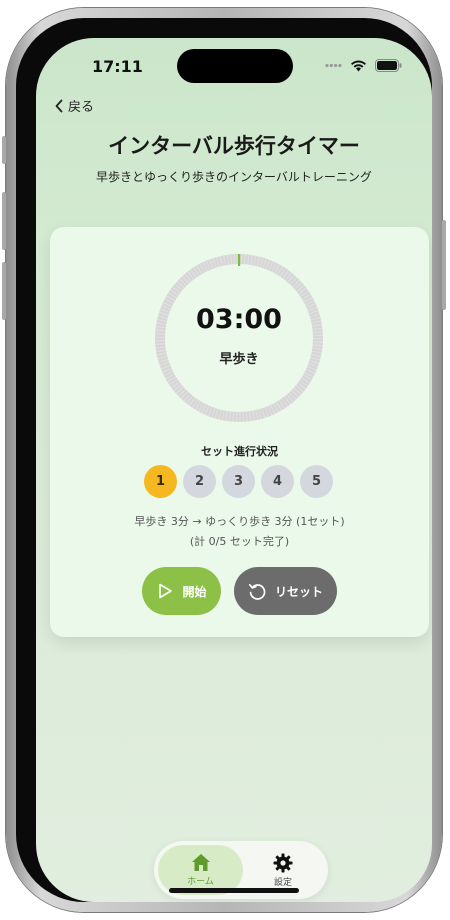 This screenshot has width=450, height=920. I want to click on progress-ring, so click(239, 338).